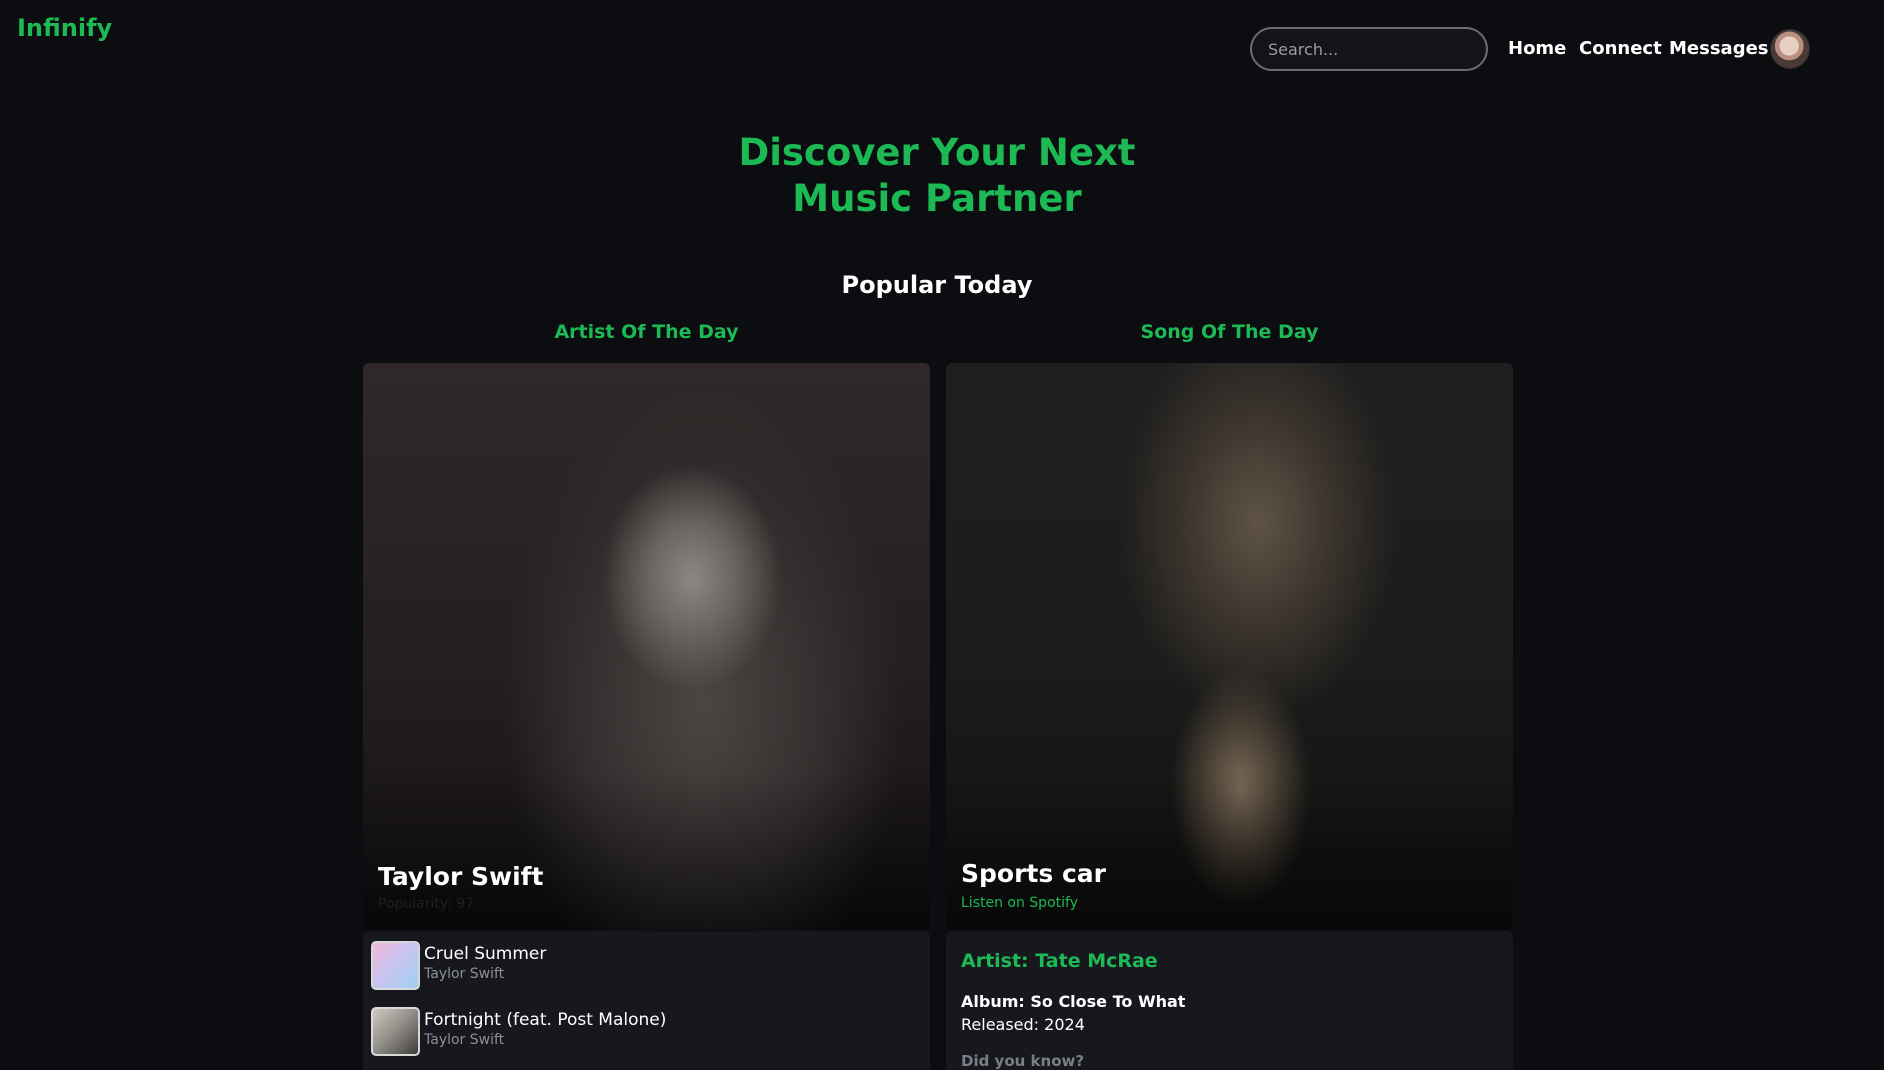 The height and width of the screenshot is (1070, 1884). What do you see at coordinates (646, 332) in the screenshot?
I see `artist-of-day-heading: Artist Of The Day` at bounding box center [646, 332].